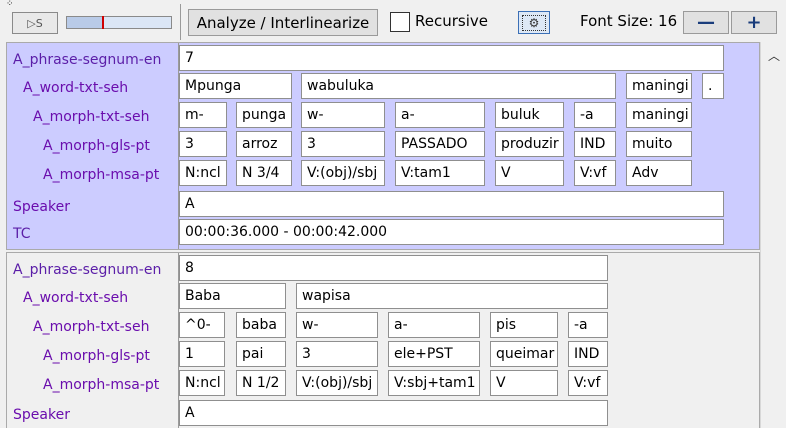 This screenshot has width=786, height=428. I want to click on slider-thumb, so click(103, 22).